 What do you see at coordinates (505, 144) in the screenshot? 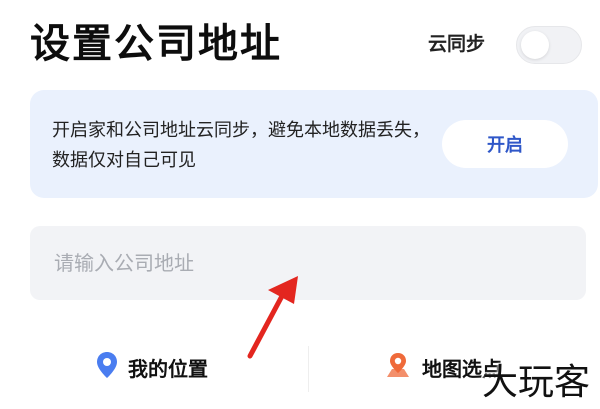
I see `enable-sync-button: 开启` at bounding box center [505, 144].